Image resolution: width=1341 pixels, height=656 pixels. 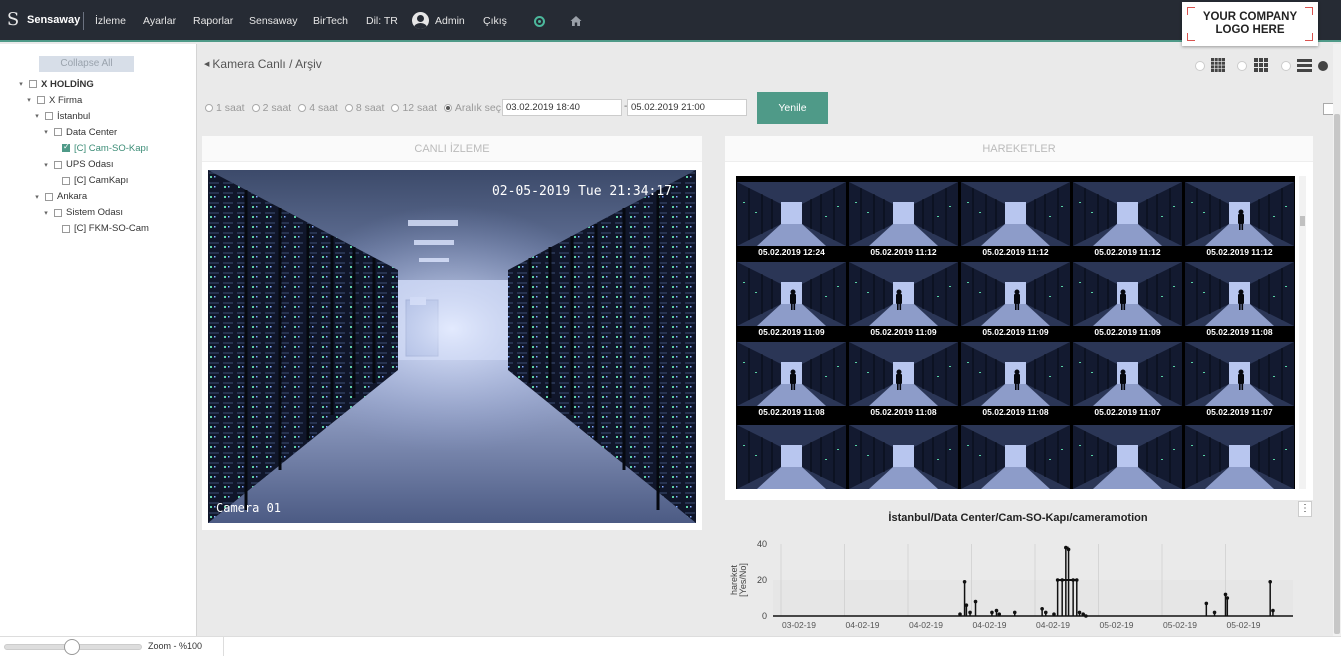 I want to click on nav-birtech: BirTech, so click(x=330, y=21).